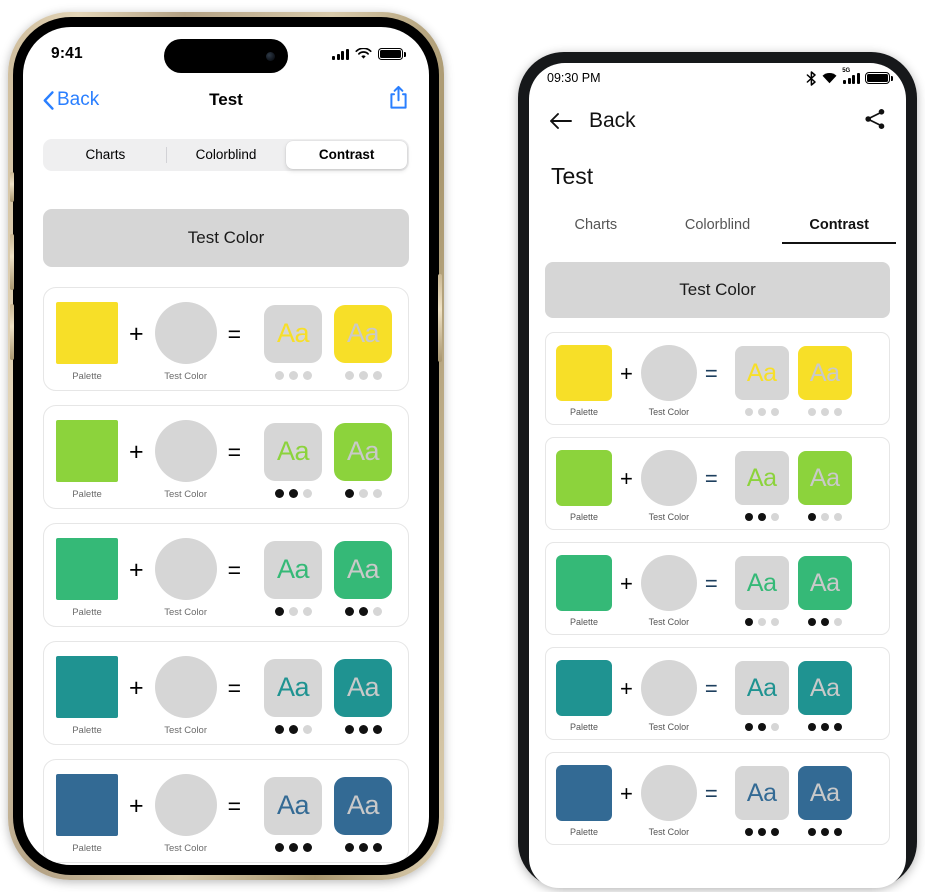 Image resolution: width=925 pixels, height=892 pixels. Describe the element at coordinates (136, 333) in the screenshot. I see `plus-operator: +` at that location.